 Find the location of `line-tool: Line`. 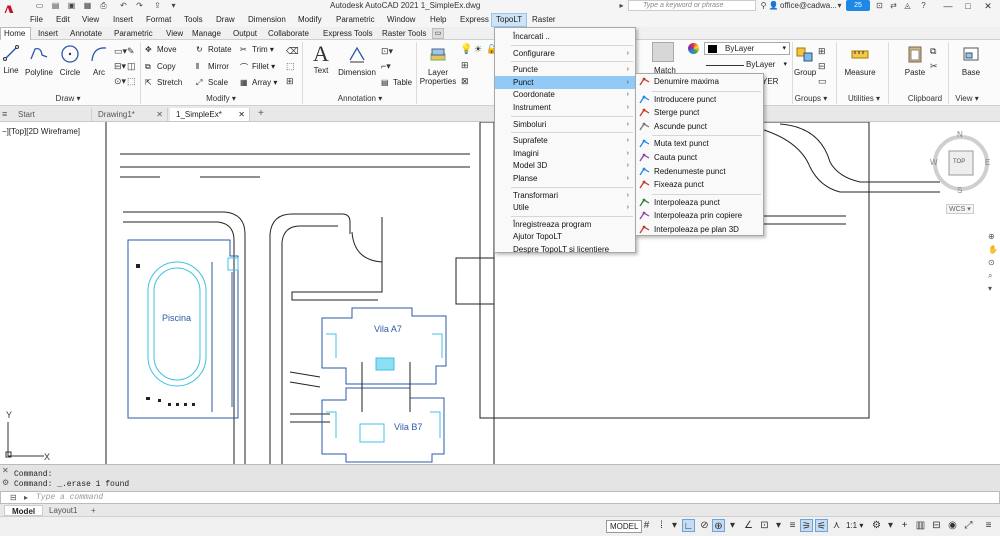

line-tool: Line is located at coordinates (11, 59).